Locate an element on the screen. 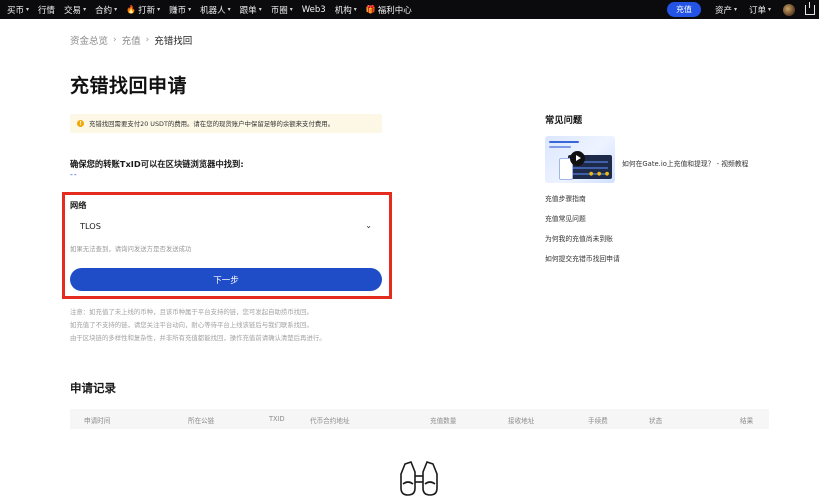 The height and width of the screenshot is (496, 819). orders-menu-label: 订单 is located at coordinates (757, 10).